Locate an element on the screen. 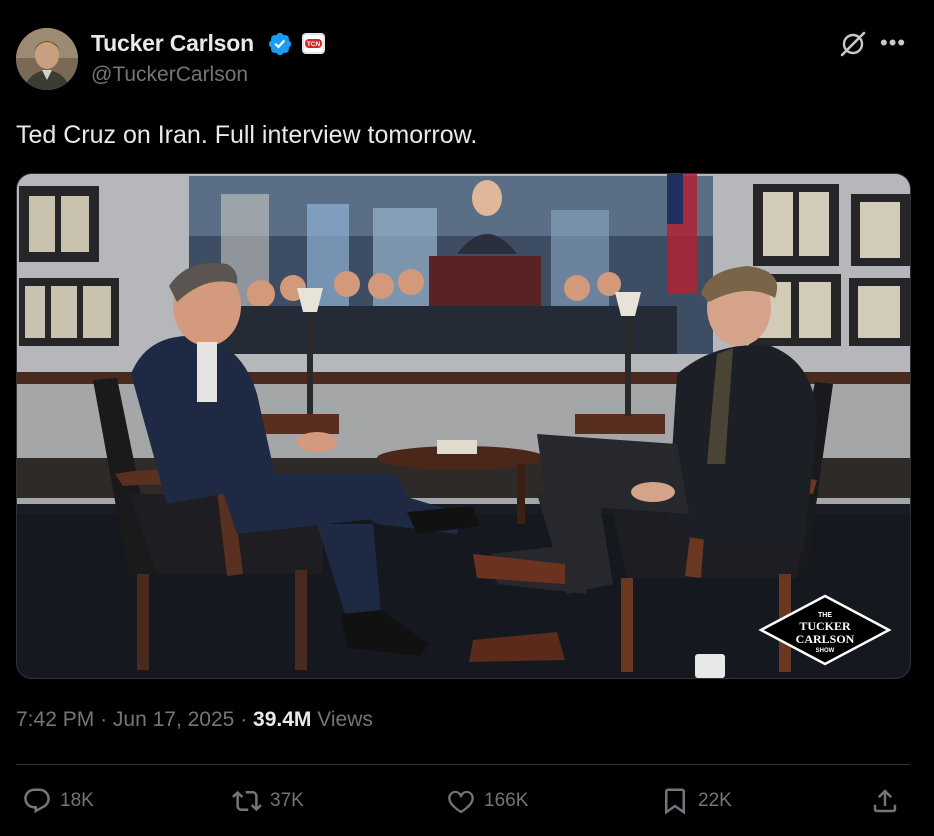  share-button is located at coordinates (885, 801).